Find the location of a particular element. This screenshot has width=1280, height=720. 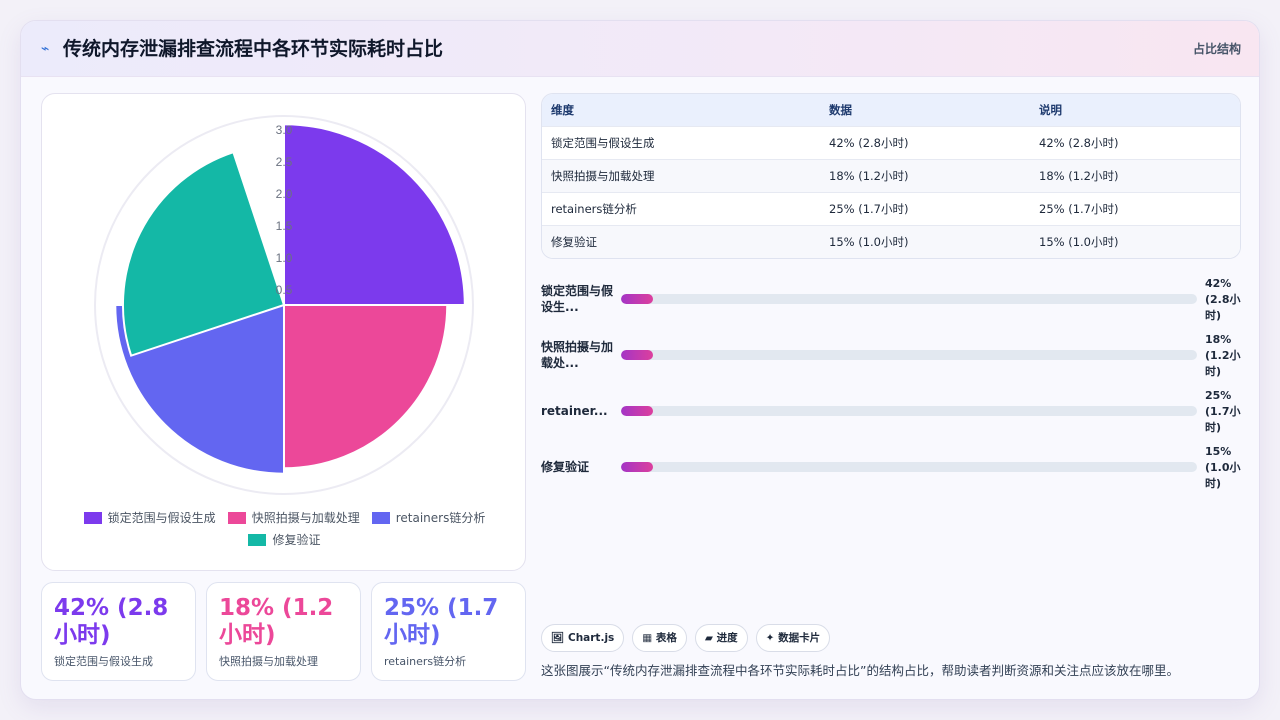

chip-progress: ▰ 进度 is located at coordinates (721, 638).